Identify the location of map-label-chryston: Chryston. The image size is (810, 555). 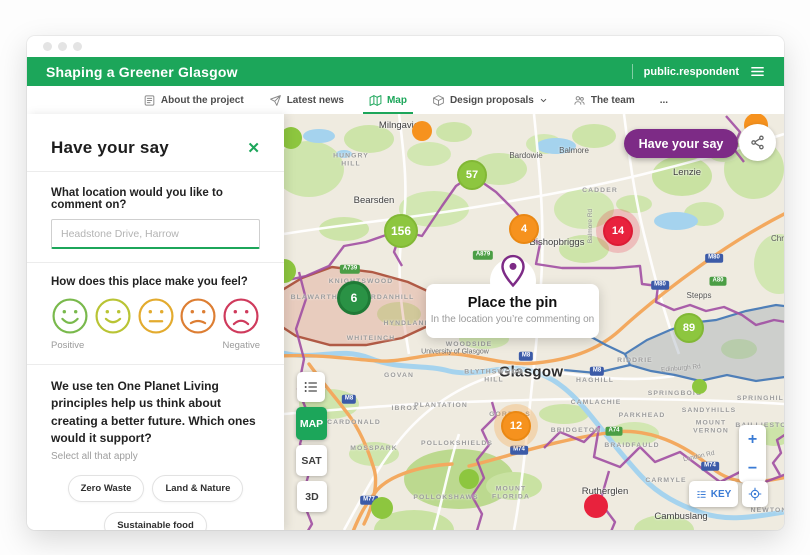
(777, 238).